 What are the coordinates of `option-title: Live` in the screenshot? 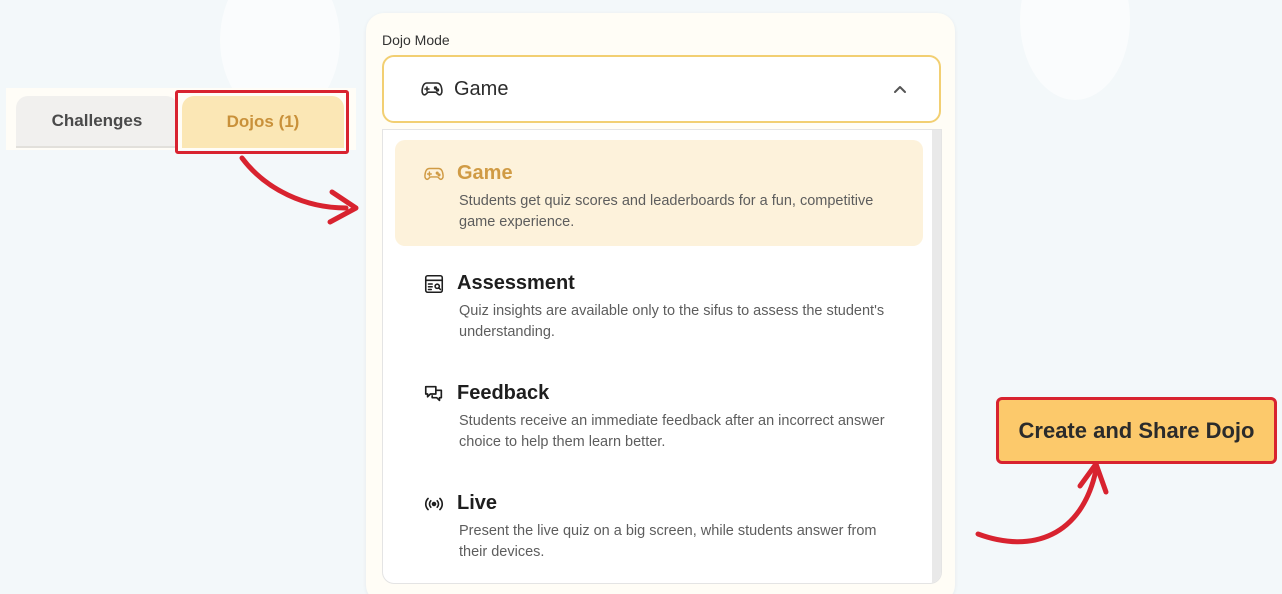 It's located at (477, 503).